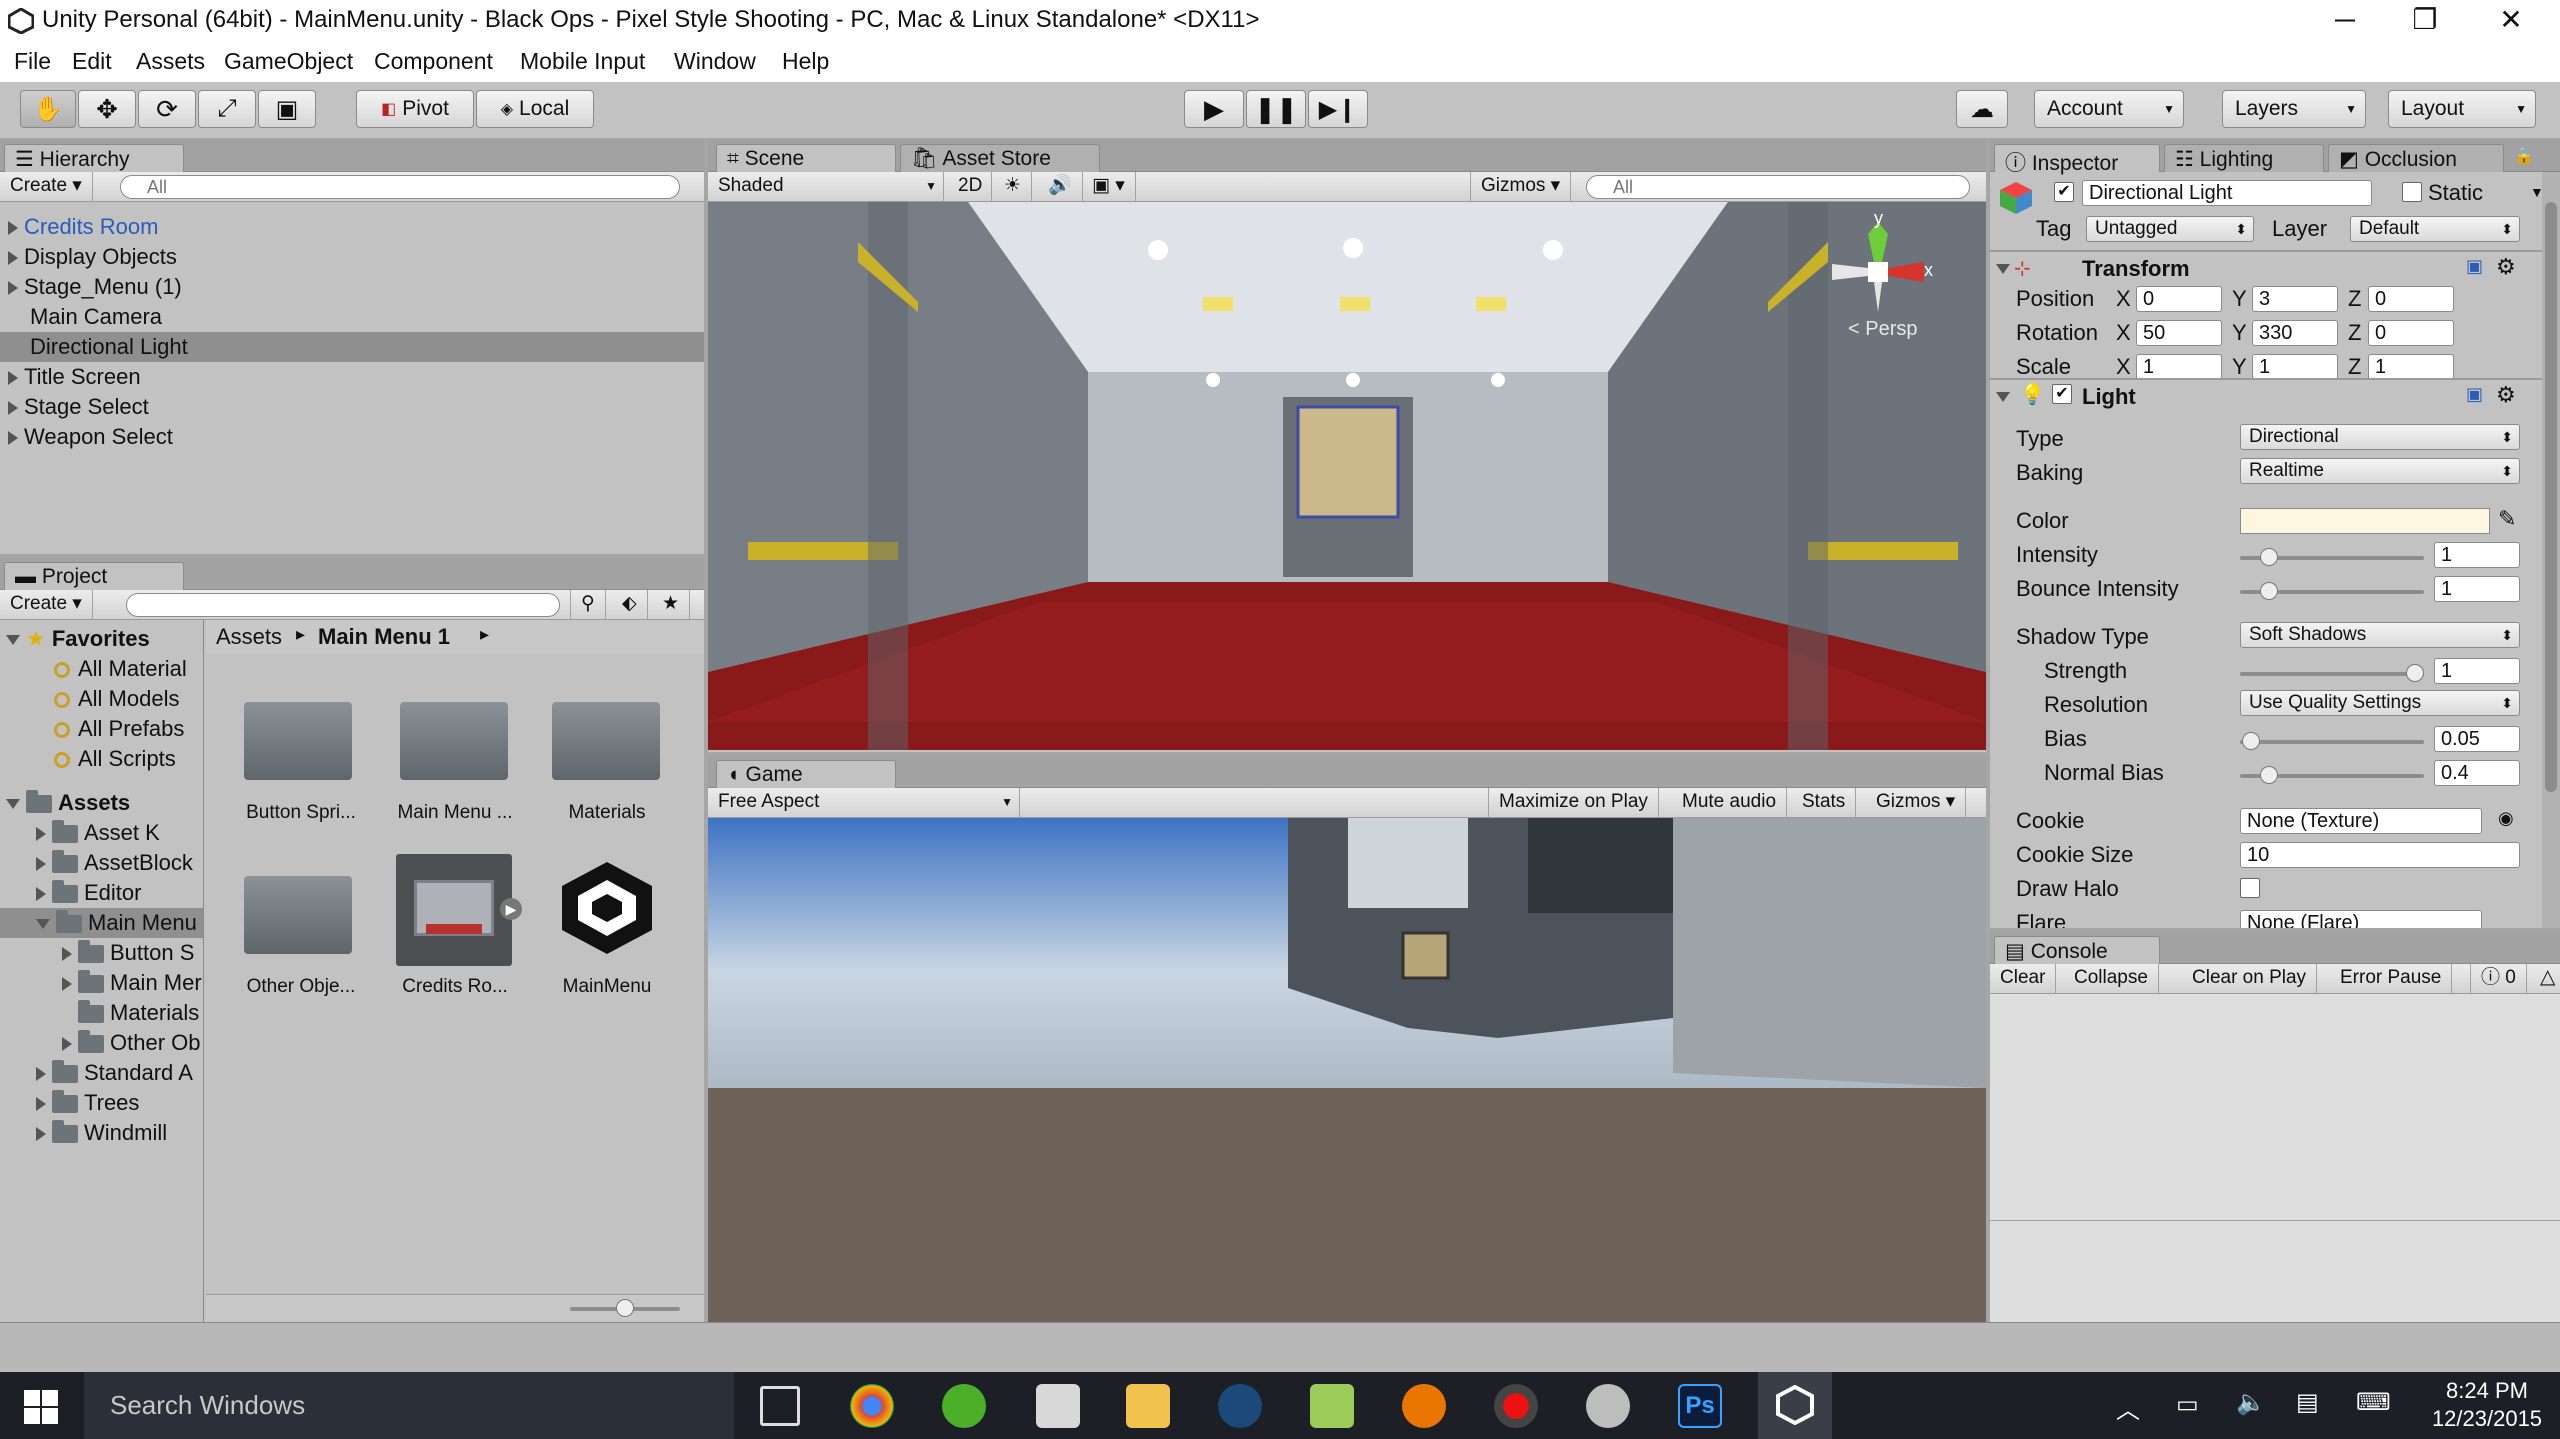 This screenshot has height=1439, width=2560. Describe the element at coordinates (2380, 703) in the screenshot. I see `resolution-dropdown: Use Quality Settings` at that location.